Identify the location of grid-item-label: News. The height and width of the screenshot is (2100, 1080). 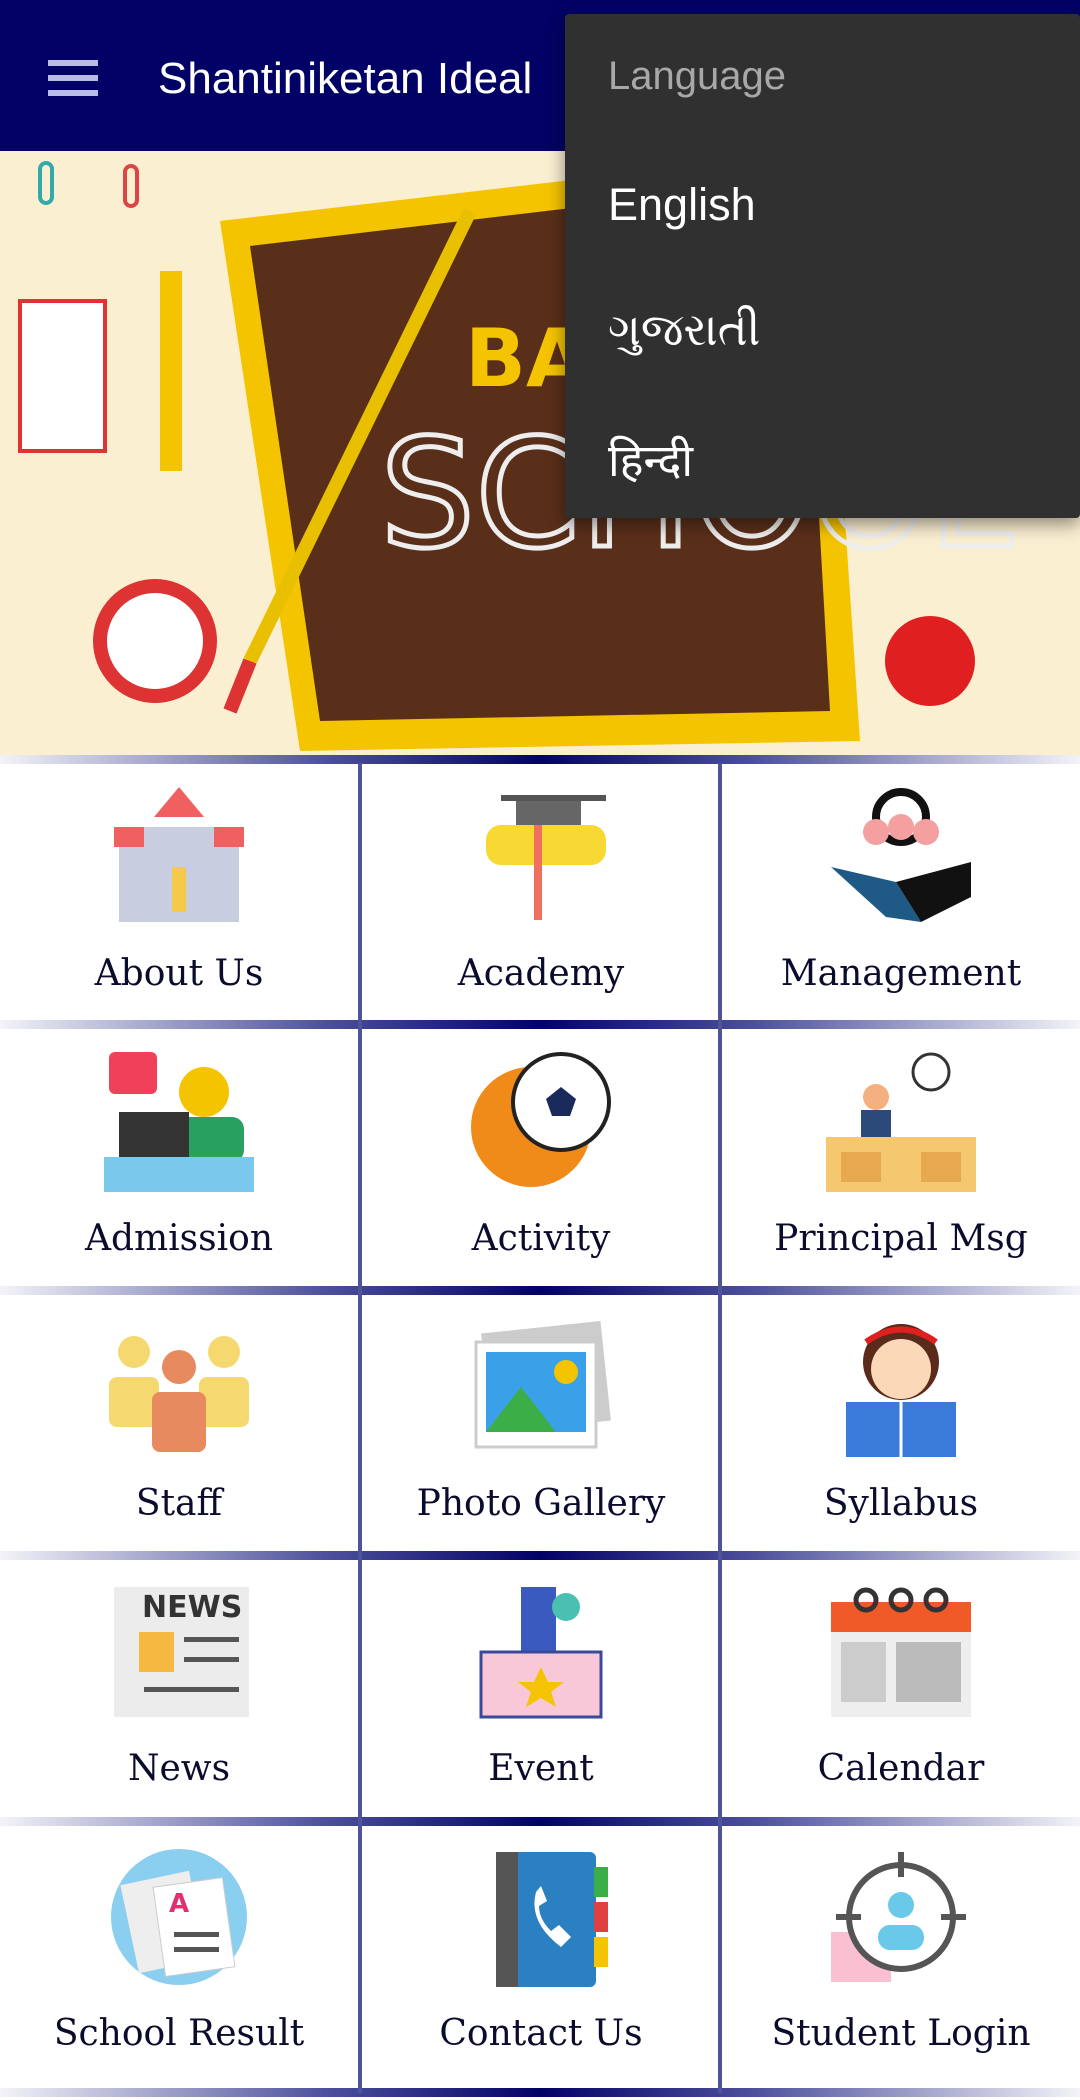
(179, 1768).